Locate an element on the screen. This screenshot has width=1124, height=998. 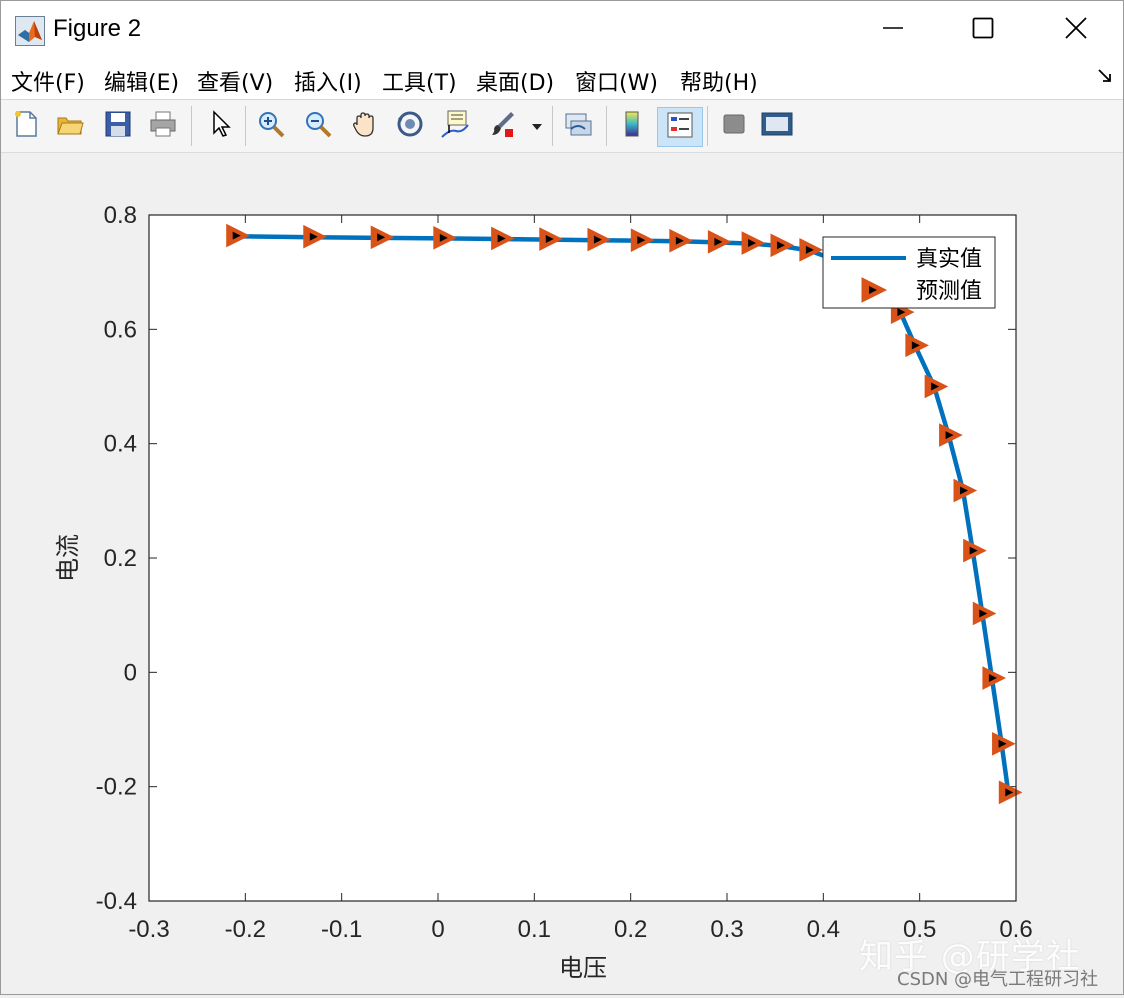
pan-icon is located at coordinates (364, 126).